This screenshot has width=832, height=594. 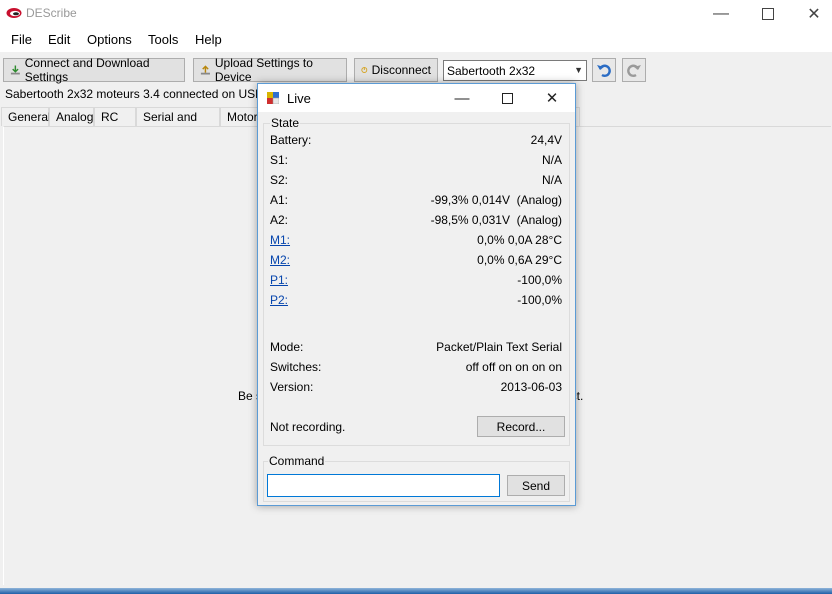 I want to click on live-window-icon, so click(x=273, y=98).